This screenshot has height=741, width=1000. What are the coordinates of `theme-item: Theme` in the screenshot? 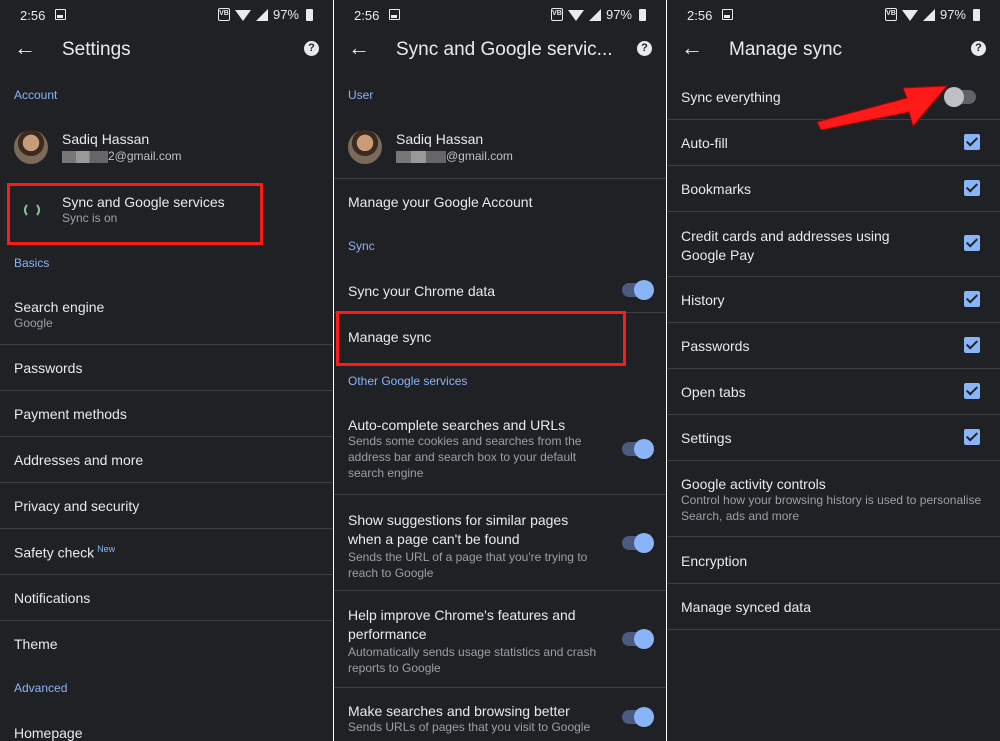 It's located at (166, 644).